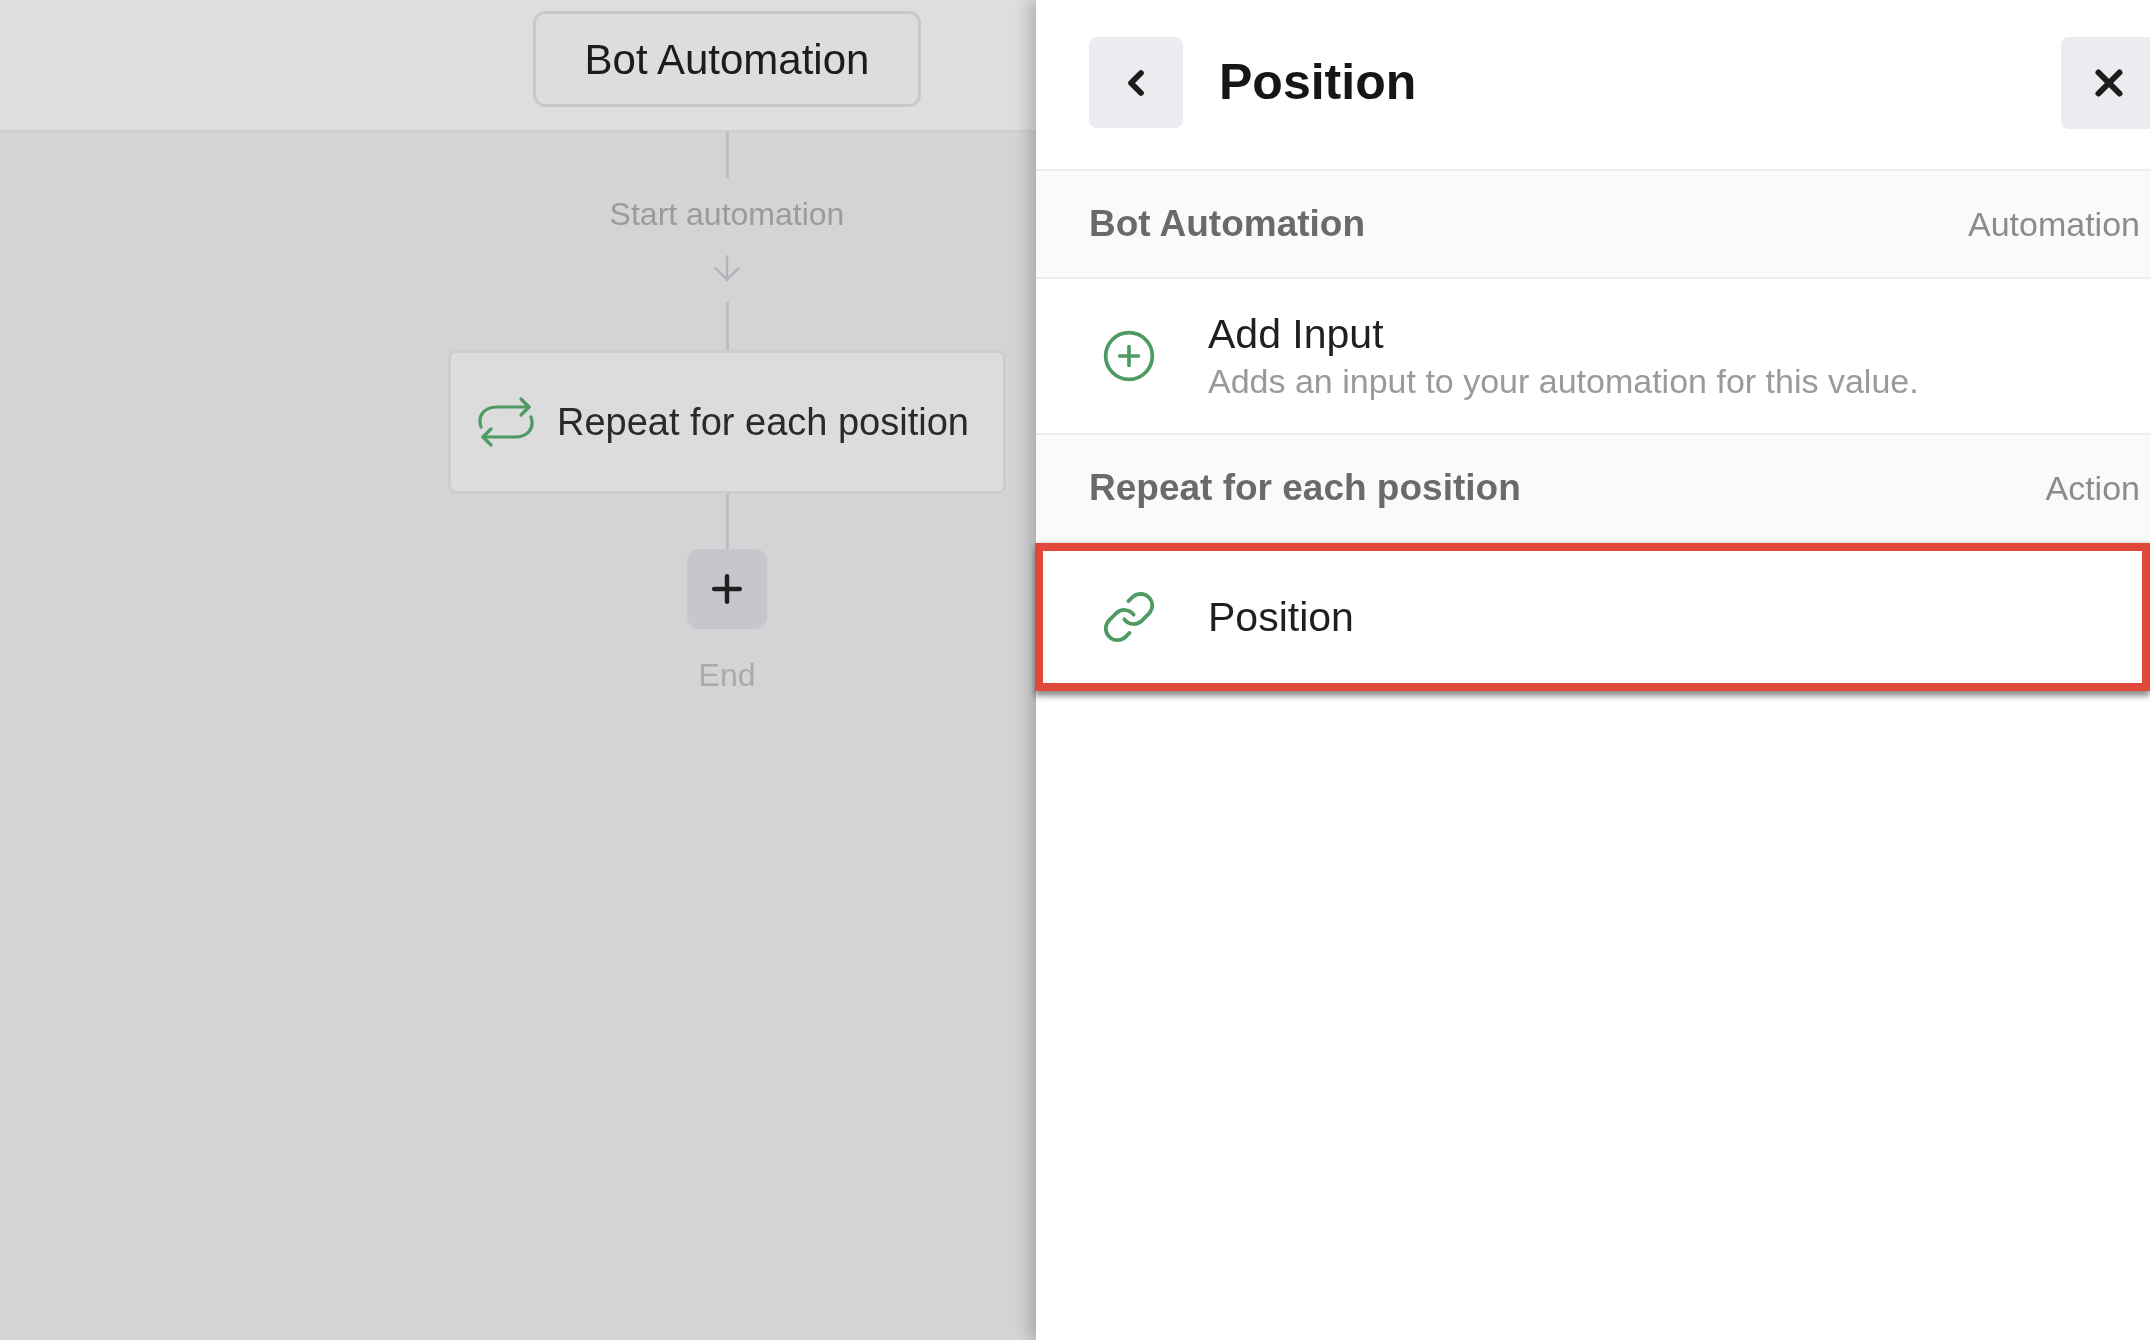 This screenshot has height=1340, width=2150. Describe the element at coordinates (2054, 224) in the screenshot. I see `section-type-label: Automation` at that location.